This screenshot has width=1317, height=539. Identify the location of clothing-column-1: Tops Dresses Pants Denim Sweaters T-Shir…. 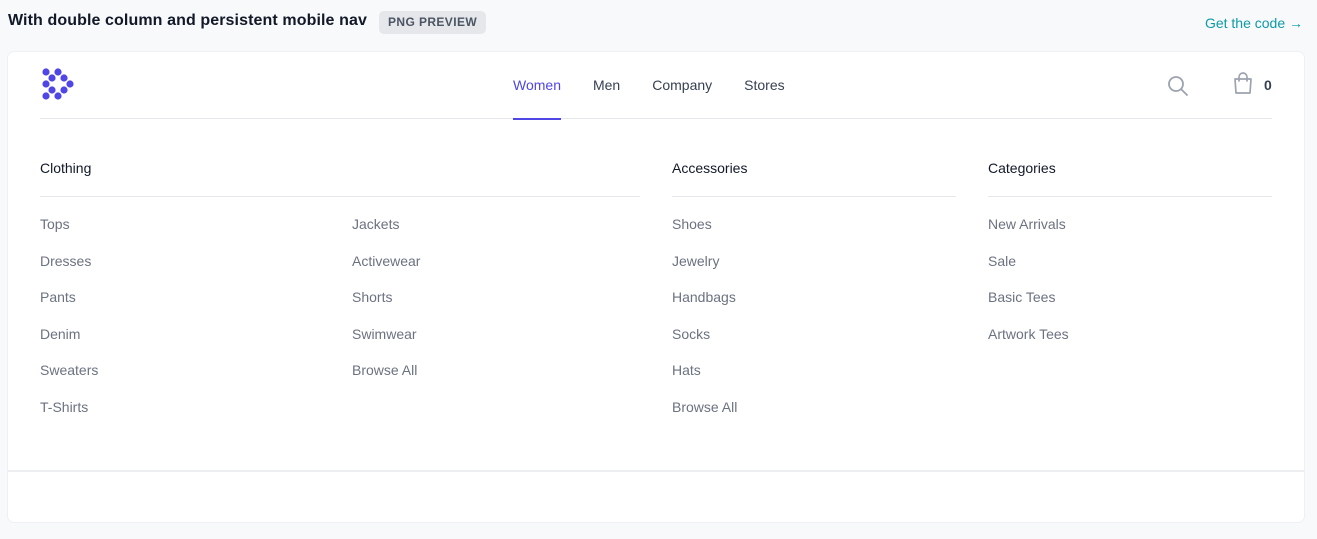
(69, 325).